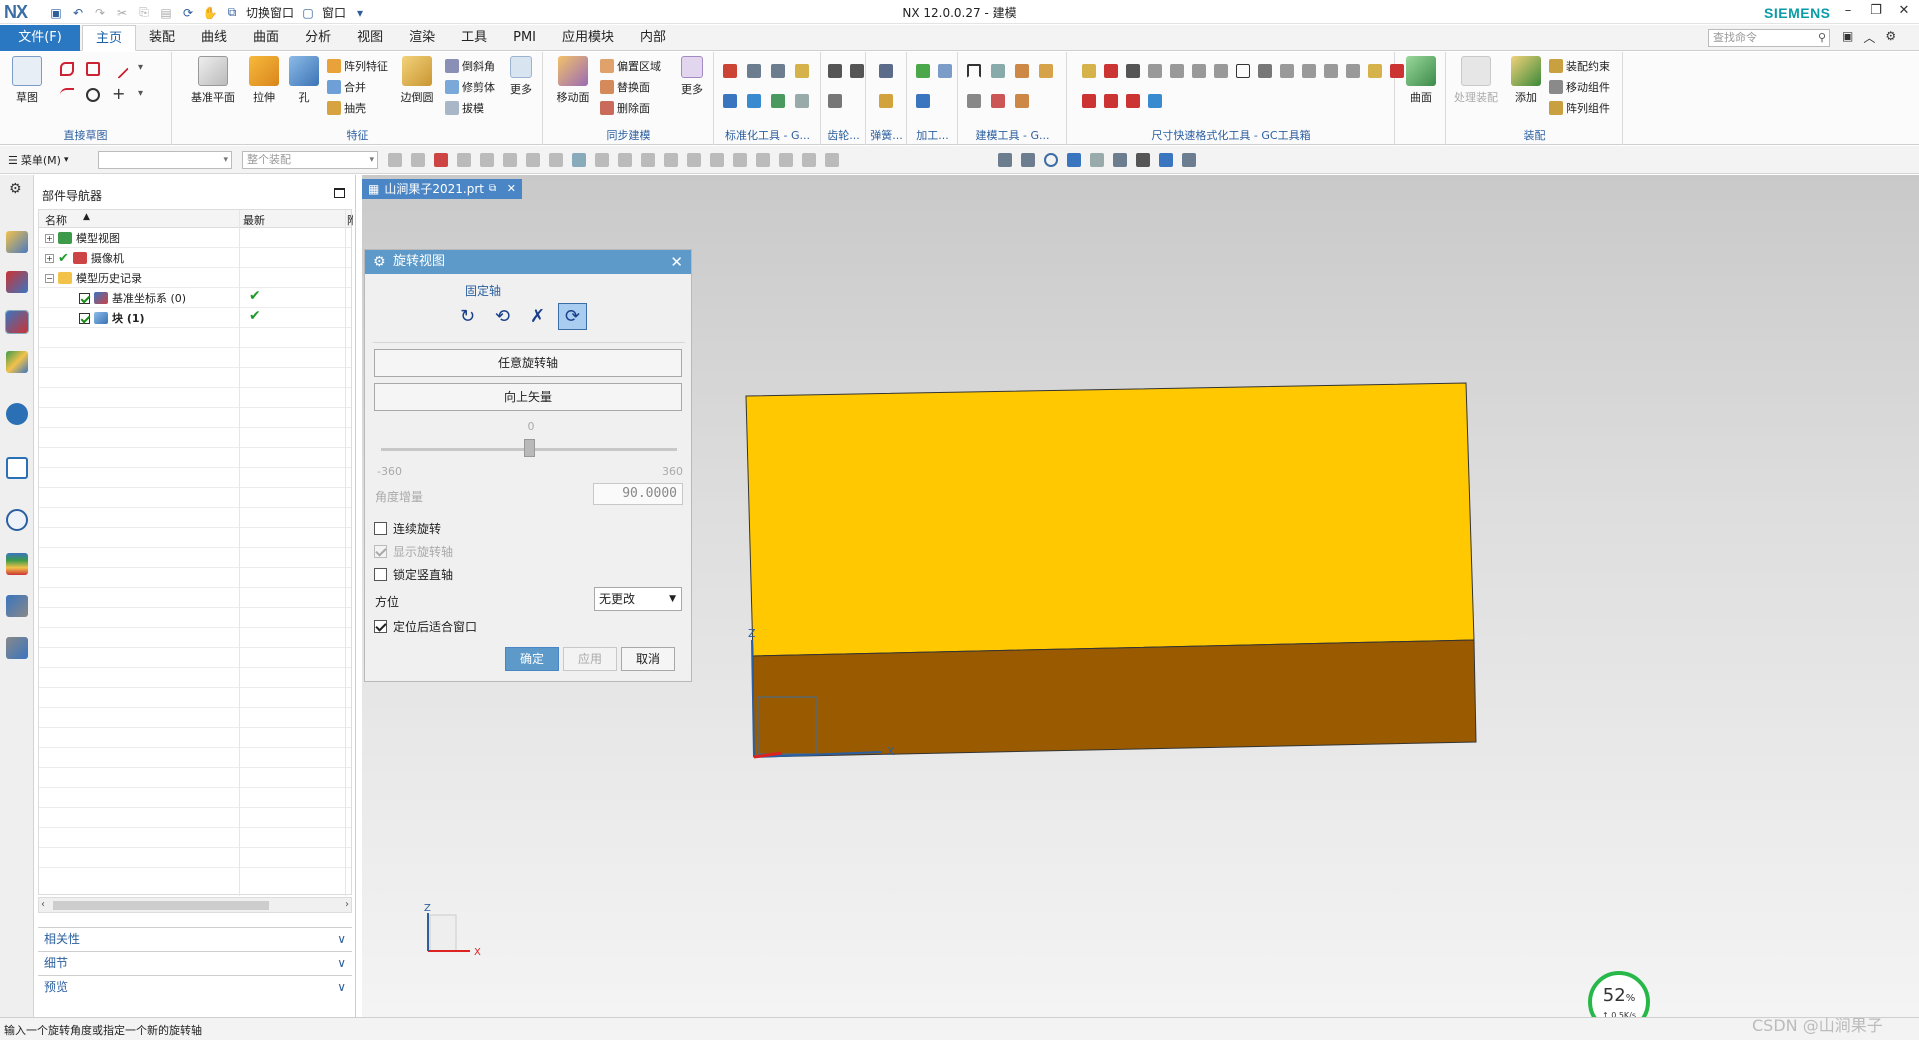 This screenshot has width=1919, height=1040. What do you see at coordinates (1579, 87) in the screenshot?
I see `move-component-button: 移动组件` at bounding box center [1579, 87].